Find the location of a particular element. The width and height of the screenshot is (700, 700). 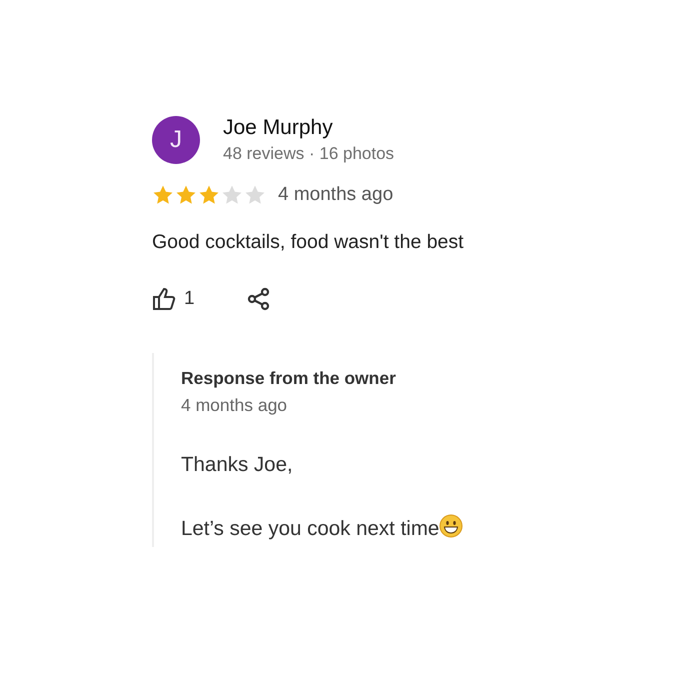

review-text: Good cocktails, food wasn't the best is located at coordinates (308, 242).